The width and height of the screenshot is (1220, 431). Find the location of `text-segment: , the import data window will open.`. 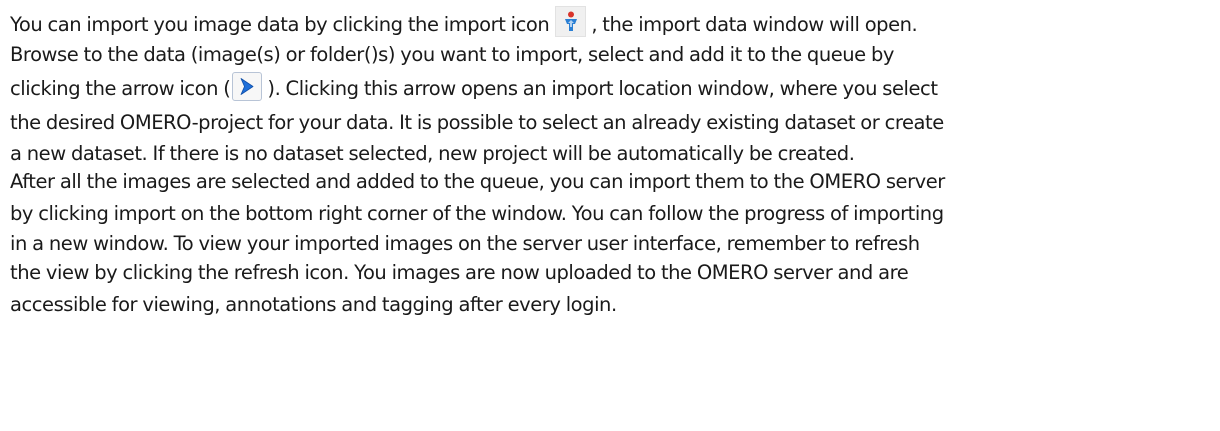

text-segment: , the import data window will open. is located at coordinates (754, 24).